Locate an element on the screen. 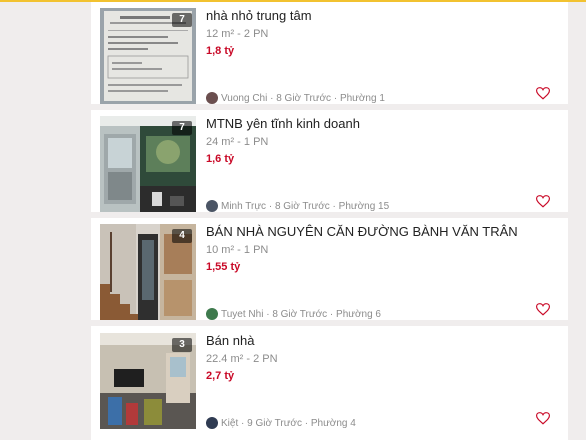  listing-title: Bán nhà is located at coordinates (230, 340).